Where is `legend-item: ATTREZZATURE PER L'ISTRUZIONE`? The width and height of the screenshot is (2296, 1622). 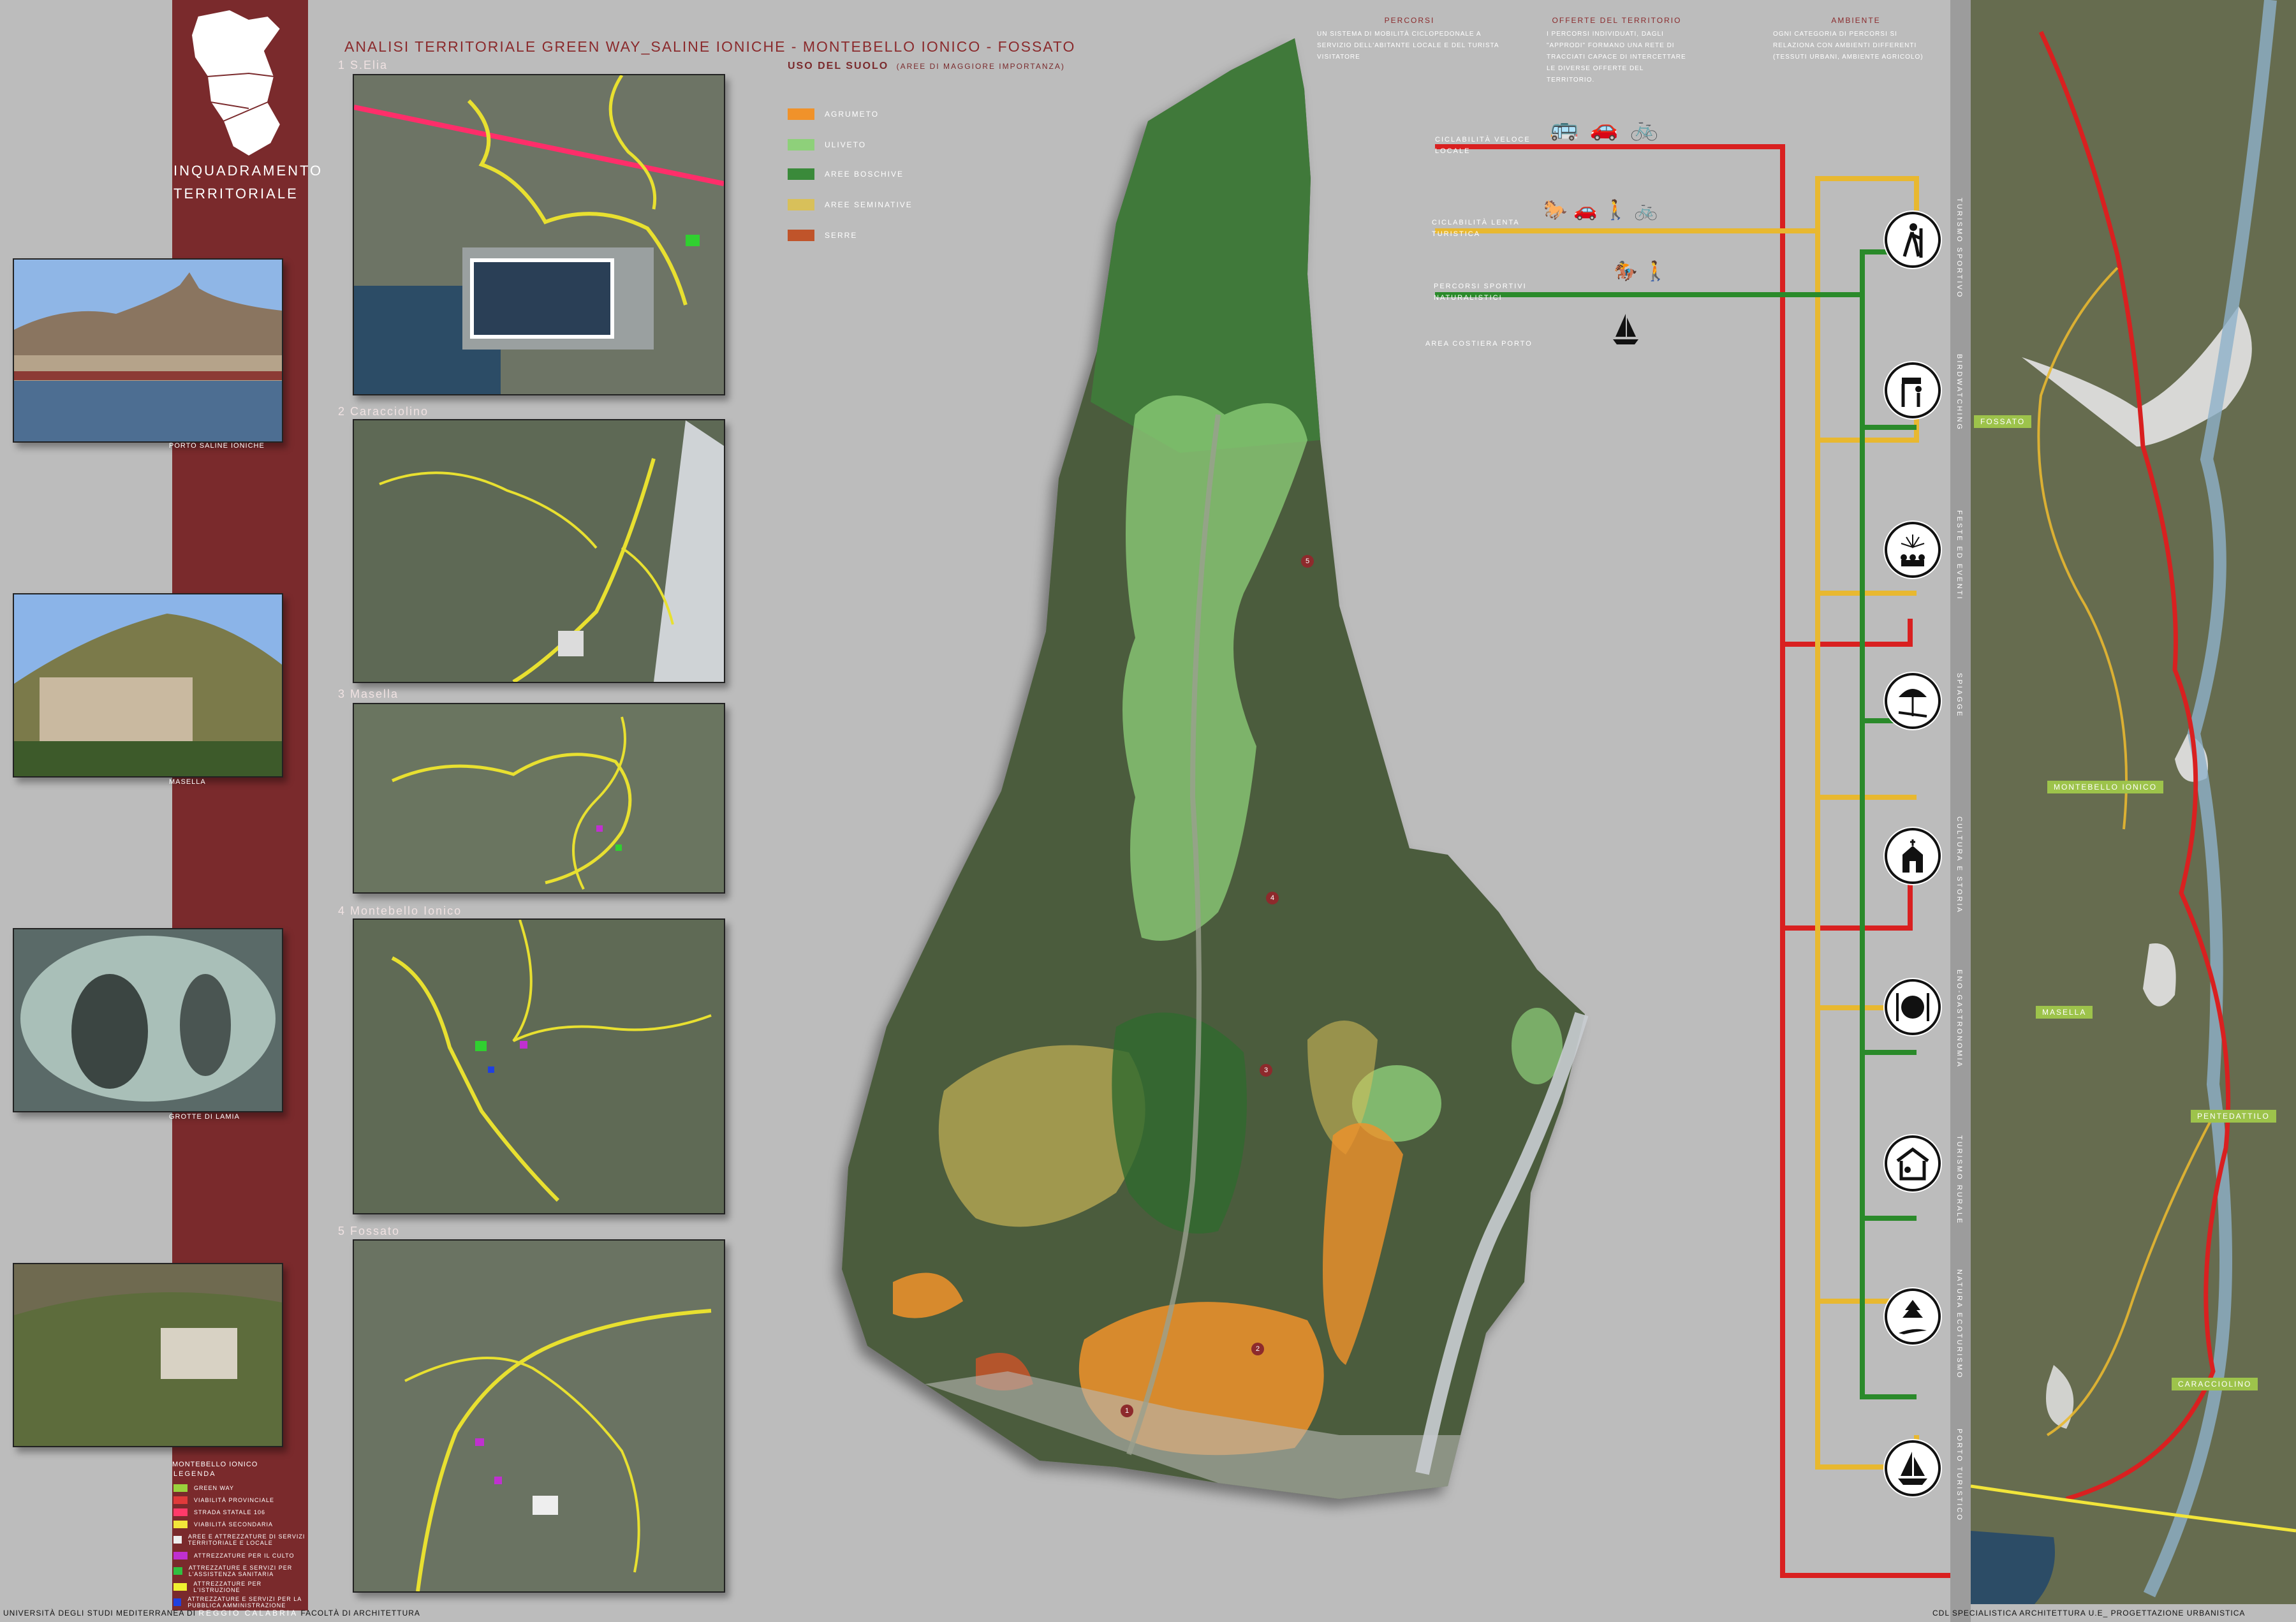
legend-item: ATTREZZATURE PER L'ISTRUZIONE is located at coordinates (240, 1587).